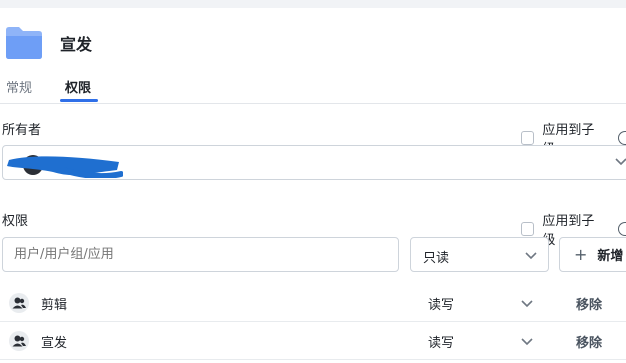 The width and height of the screenshot is (626, 363). Describe the element at coordinates (592, 254) in the screenshot. I see `add-button: + 新增` at that location.